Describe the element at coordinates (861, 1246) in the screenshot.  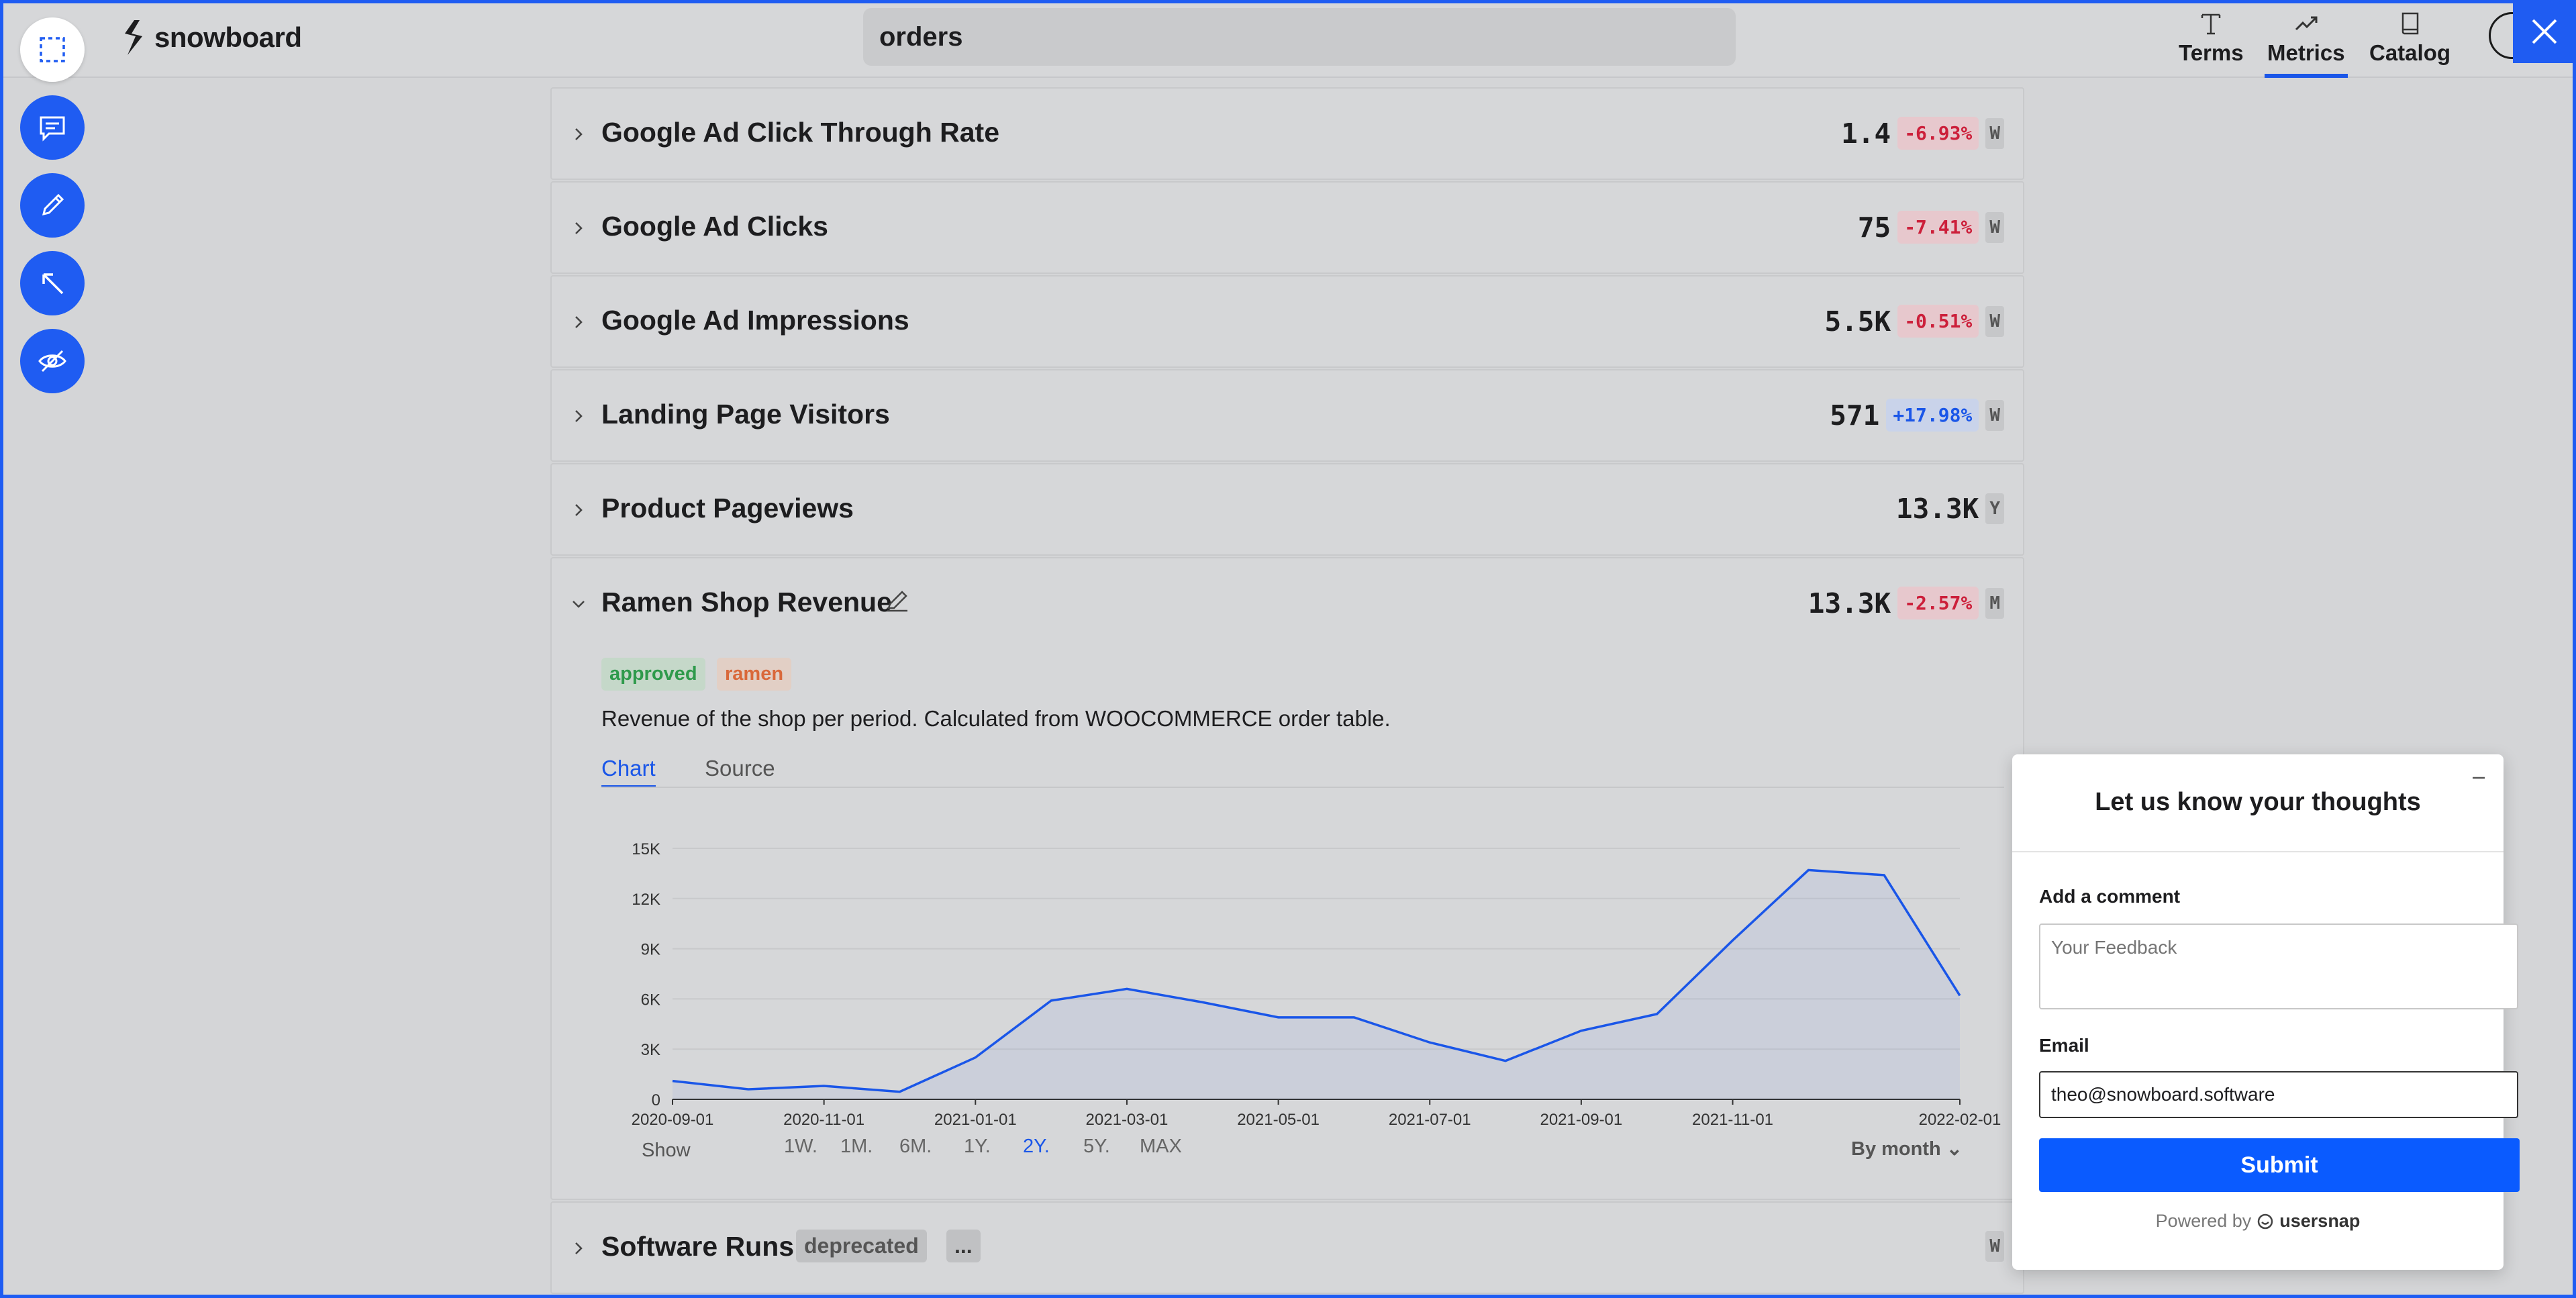
I see `deprecated-badge: deprecated` at that location.